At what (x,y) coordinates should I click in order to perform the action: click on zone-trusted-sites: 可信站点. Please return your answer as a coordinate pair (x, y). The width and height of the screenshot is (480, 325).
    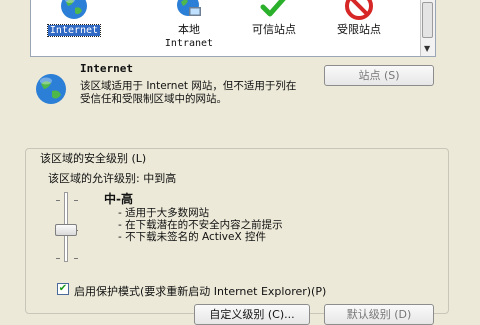
    Looking at the image, I should click on (274, 28).